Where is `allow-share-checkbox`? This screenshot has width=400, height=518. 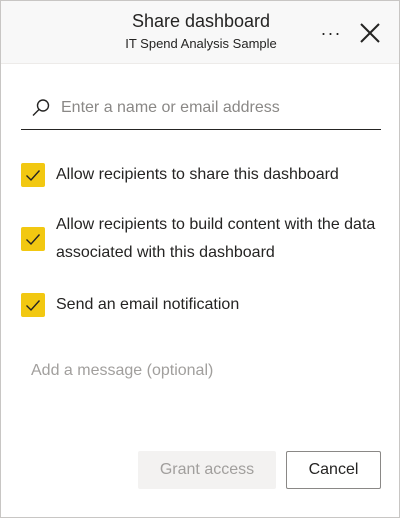
allow-share-checkbox is located at coordinates (33, 175).